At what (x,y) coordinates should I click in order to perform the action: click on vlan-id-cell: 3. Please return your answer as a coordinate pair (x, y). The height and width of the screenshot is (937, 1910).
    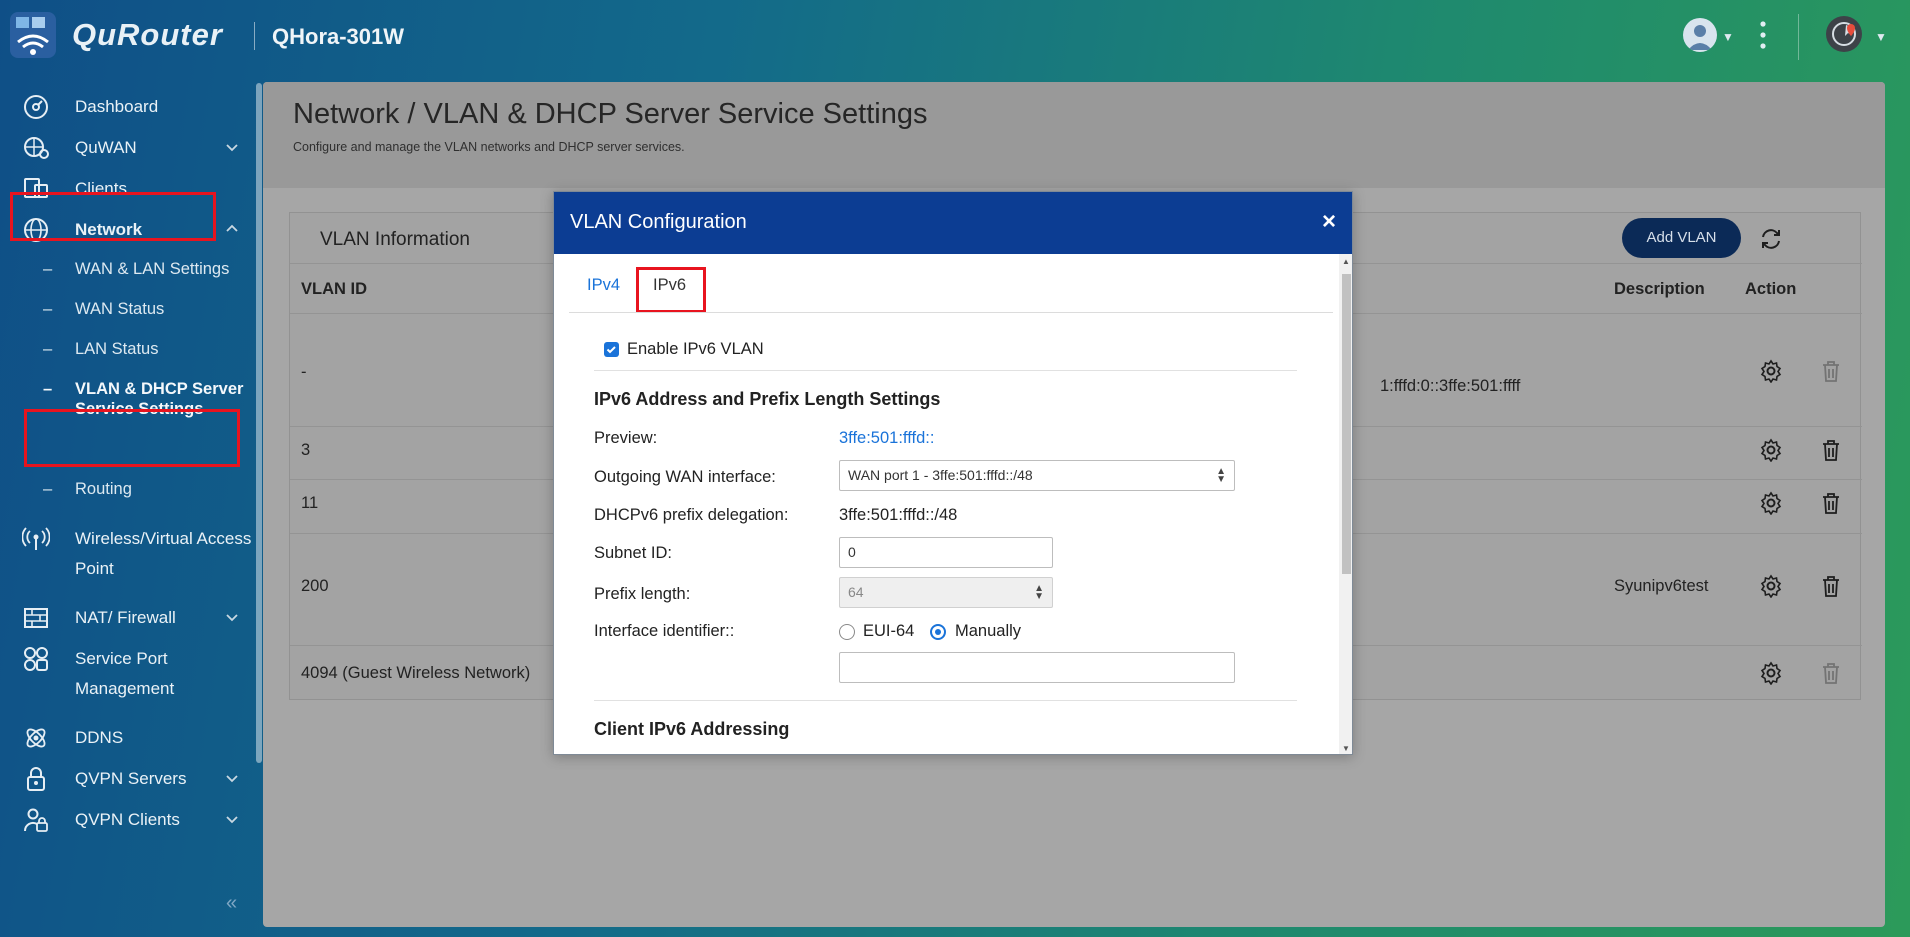
    Looking at the image, I should click on (306, 450).